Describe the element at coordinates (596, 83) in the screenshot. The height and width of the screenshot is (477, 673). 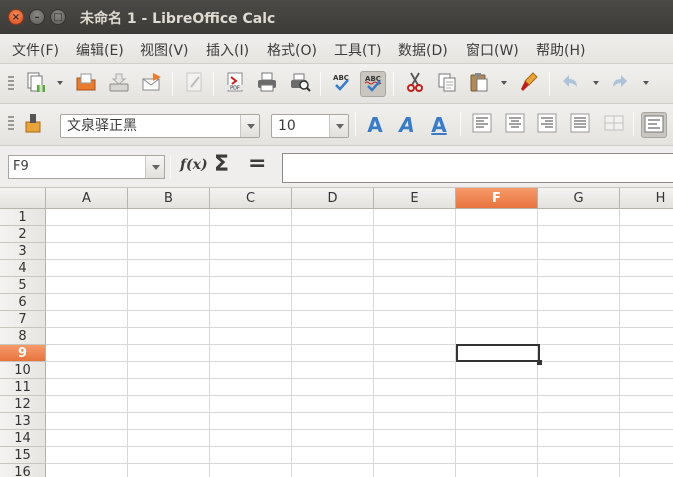
I see `undo-dropdown-arrow` at that location.